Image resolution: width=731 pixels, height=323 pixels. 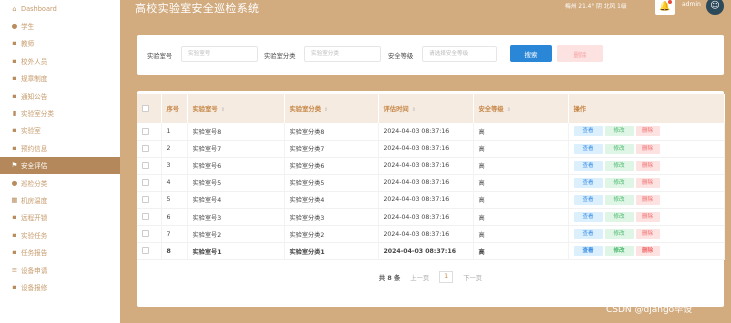 I want to click on table-row: 8 实验室号1 实验室分类1 2024-04-03 08:37:16 高查看 修改 删除, so click(x=431, y=251).